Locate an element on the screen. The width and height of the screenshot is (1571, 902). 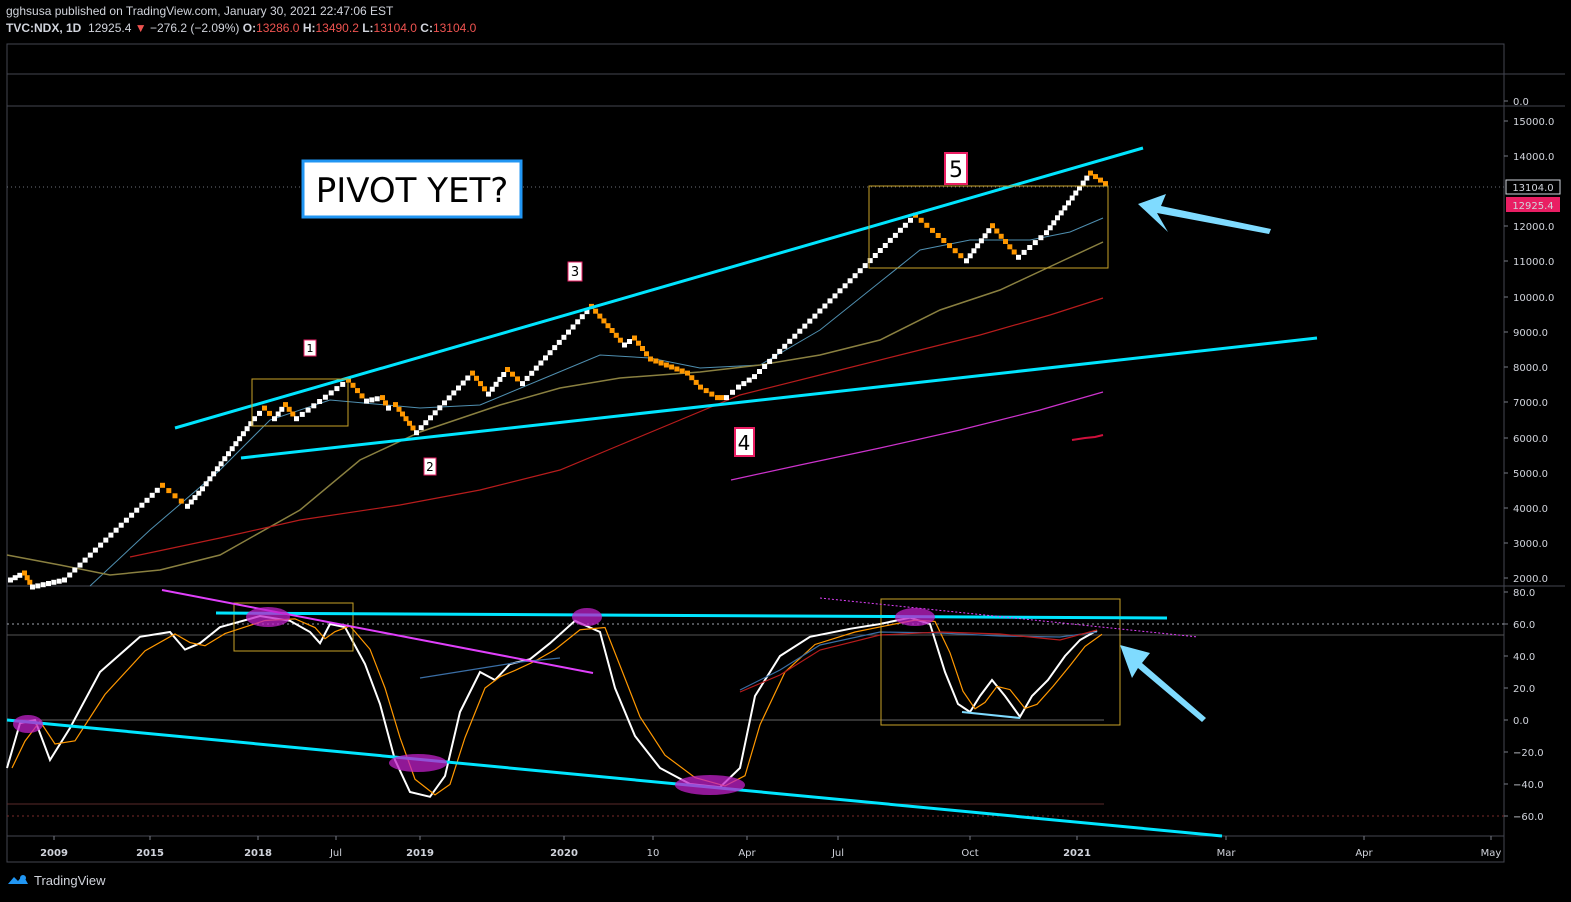
osc-tick-label: −60.0 is located at coordinates (1524, 817).